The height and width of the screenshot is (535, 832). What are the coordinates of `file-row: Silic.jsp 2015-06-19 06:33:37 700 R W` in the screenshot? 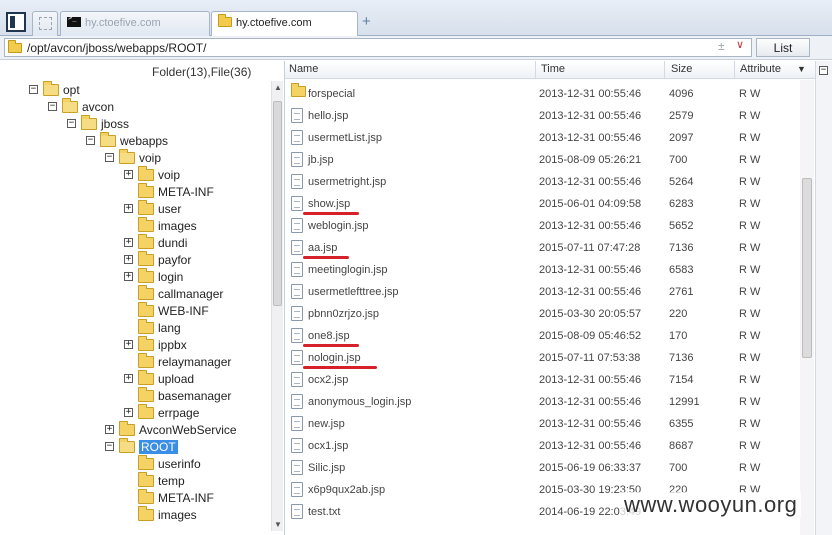 It's located at (543, 468).